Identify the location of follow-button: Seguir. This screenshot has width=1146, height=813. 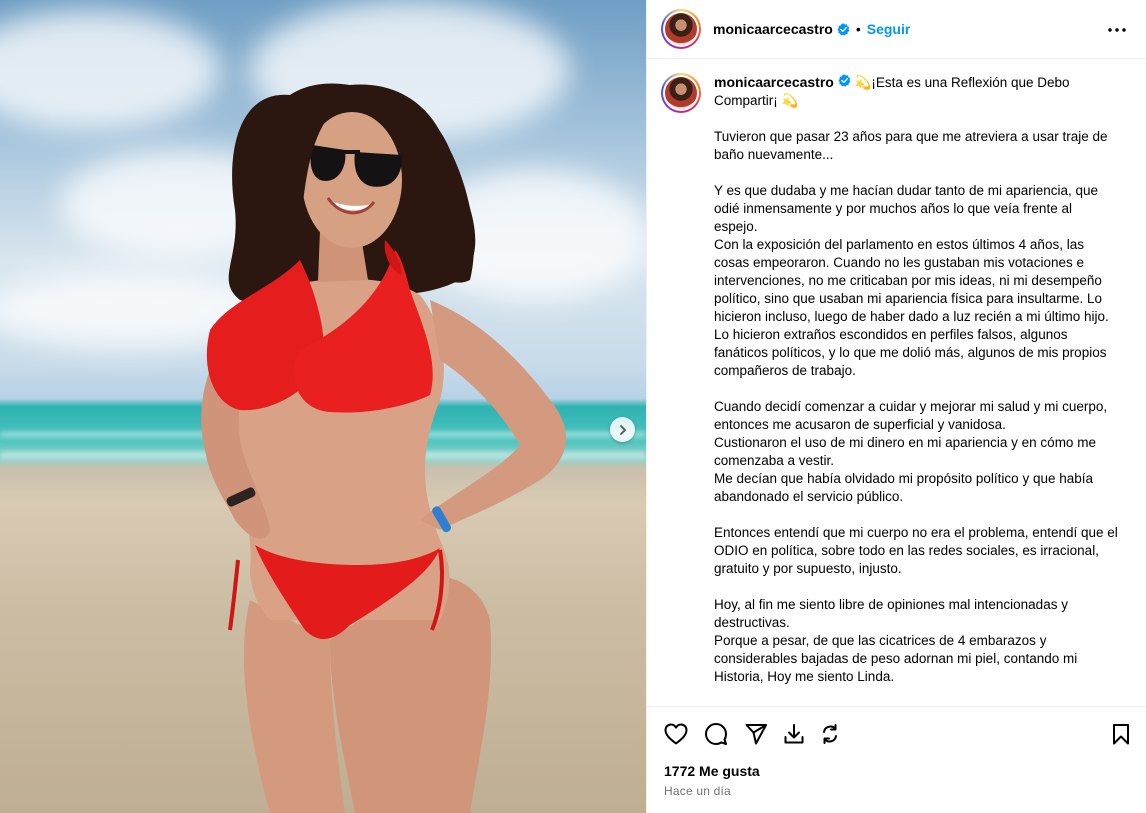
(889, 29).